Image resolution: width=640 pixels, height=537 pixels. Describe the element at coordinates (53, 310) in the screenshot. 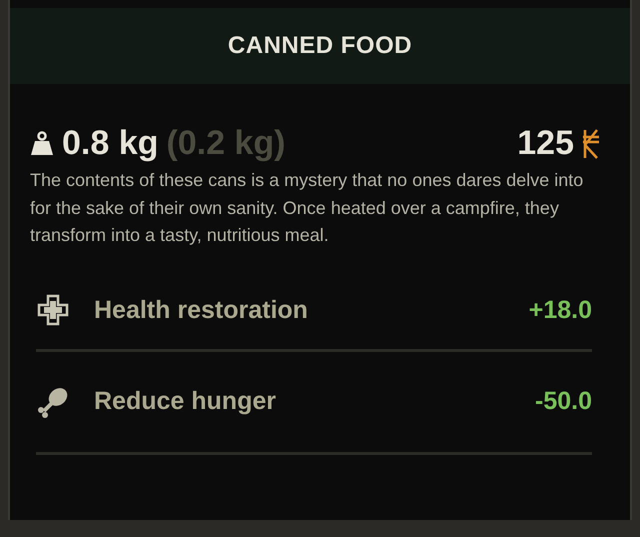

I see `cross-icon` at that location.